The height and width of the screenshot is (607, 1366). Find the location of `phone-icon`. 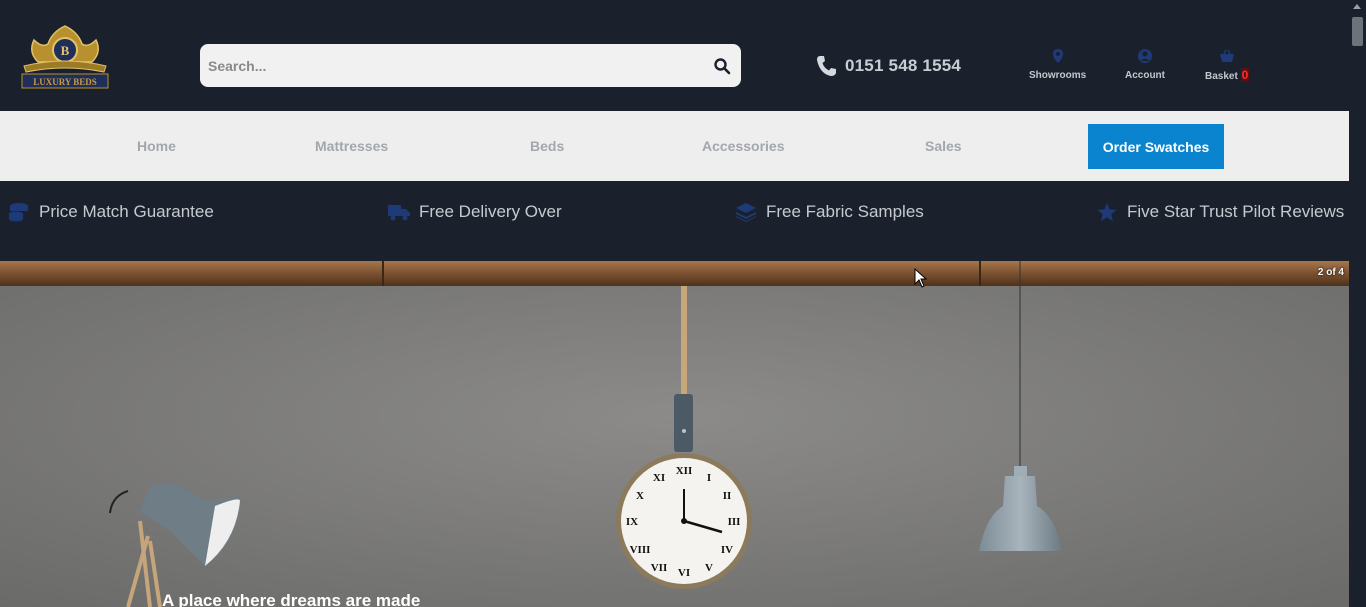

phone-icon is located at coordinates (826, 66).